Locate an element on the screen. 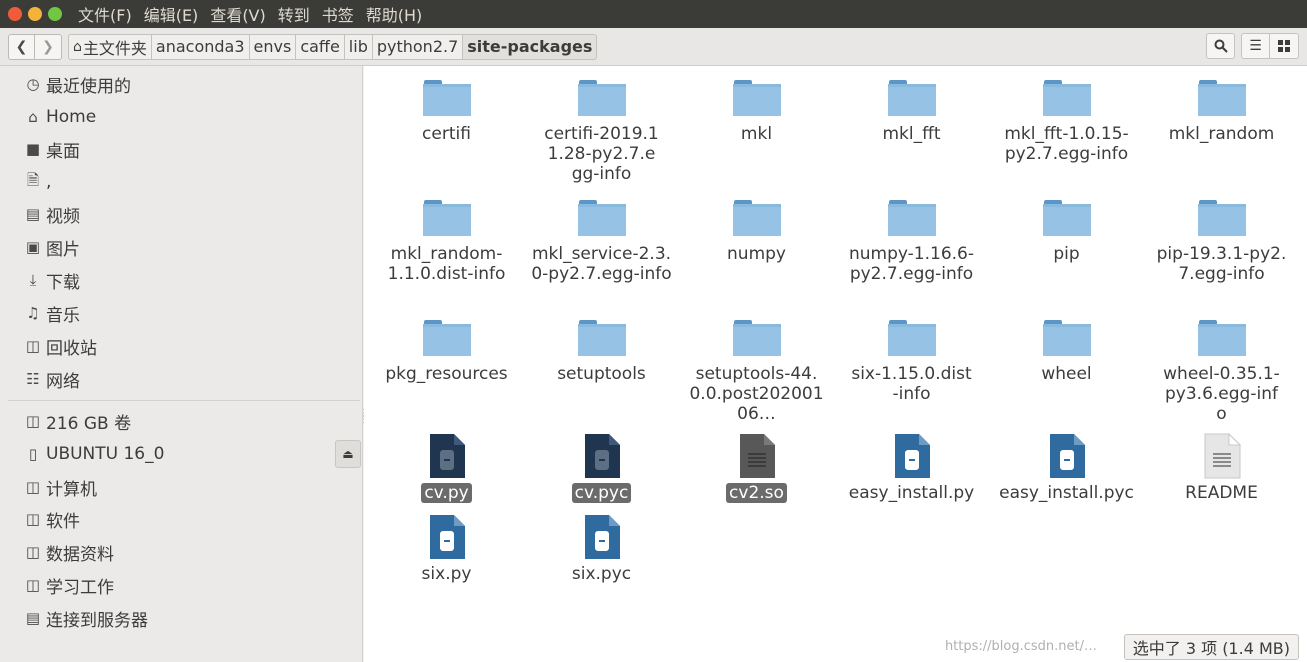 The image size is (1307, 662). sidebar-device-software: ◫ 软件 is located at coordinates (181, 519).